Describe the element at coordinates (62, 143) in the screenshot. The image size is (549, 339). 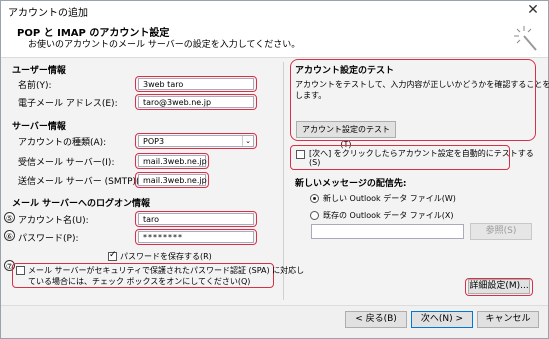
I see `account-type-label: アカウントの種類(A):` at that location.